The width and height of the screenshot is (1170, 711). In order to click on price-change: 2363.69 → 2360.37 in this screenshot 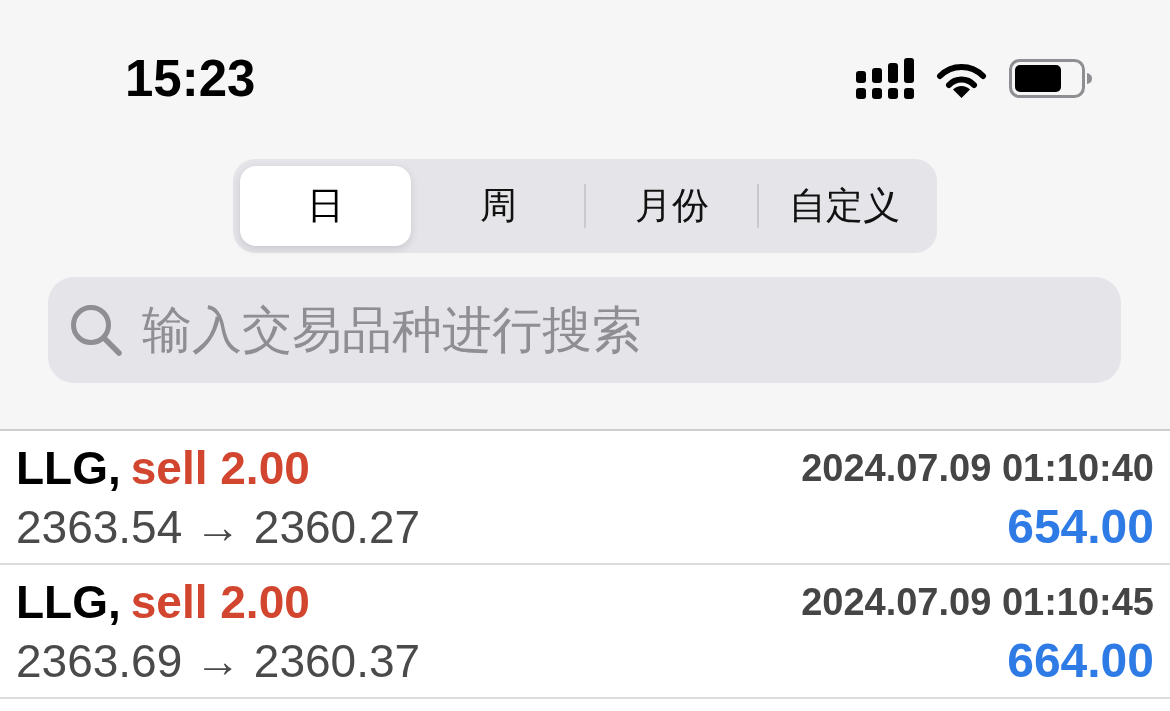, I will do `click(218, 661)`.